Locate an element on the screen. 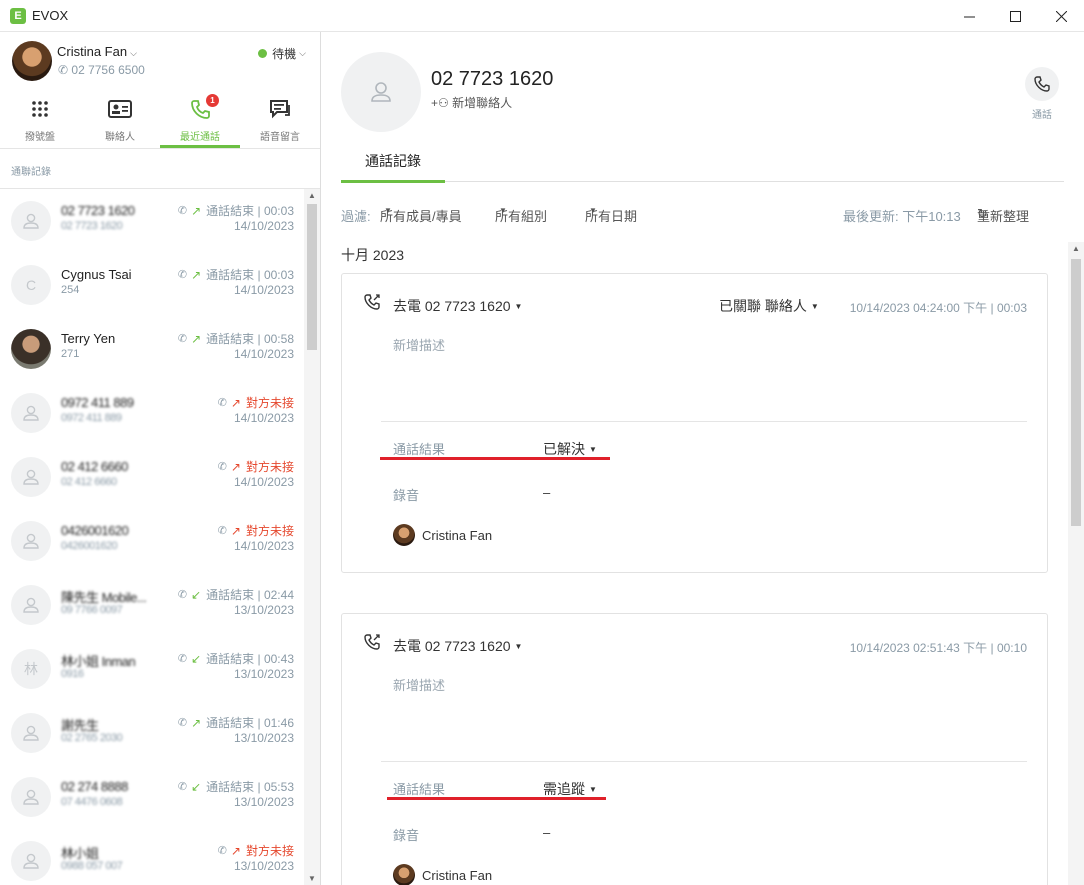 This screenshot has height=885, width=1084. tab-dialpad: 撥號盤 is located at coordinates (40, 119).